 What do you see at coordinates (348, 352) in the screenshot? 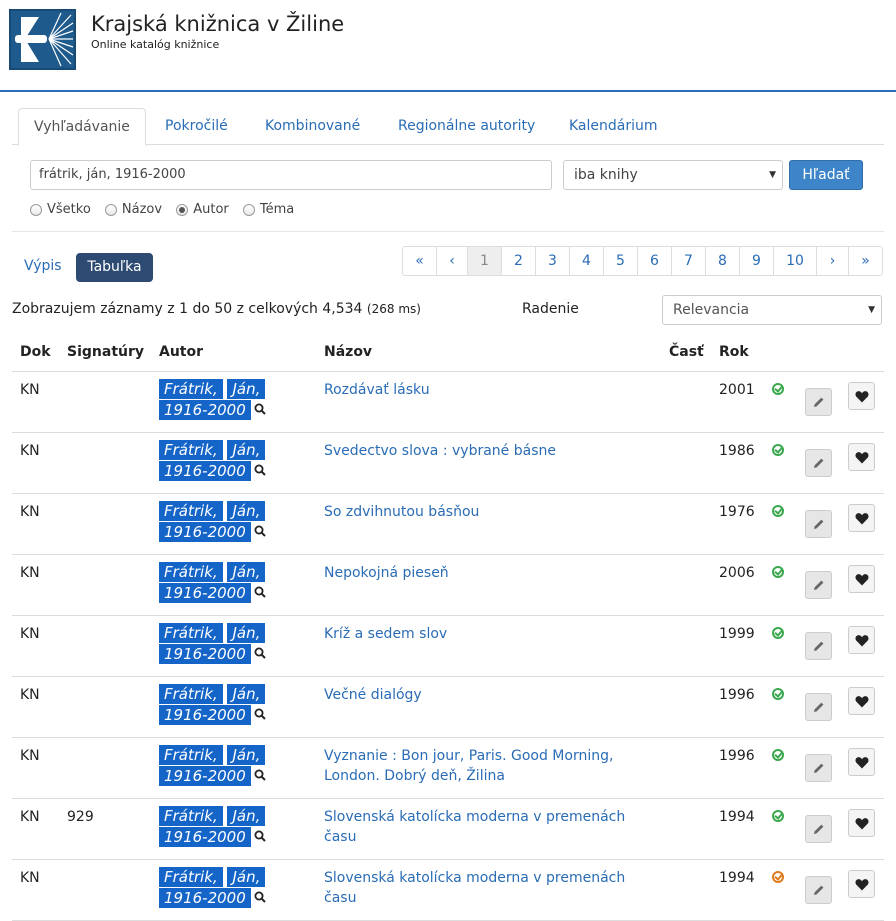
I see `col-header-nazov: Názov` at bounding box center [348, 352].